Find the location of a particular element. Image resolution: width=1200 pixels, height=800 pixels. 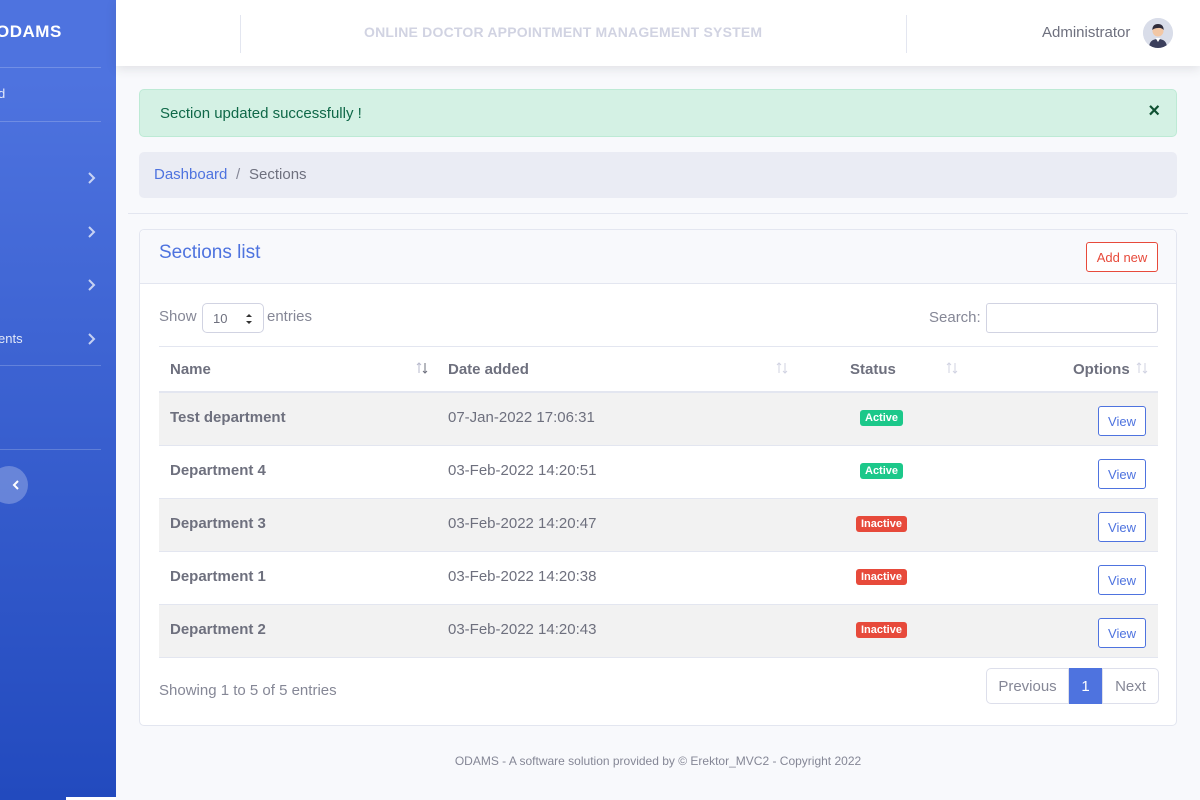

sidebar-item-label: d is located at coordinates (3, 93).